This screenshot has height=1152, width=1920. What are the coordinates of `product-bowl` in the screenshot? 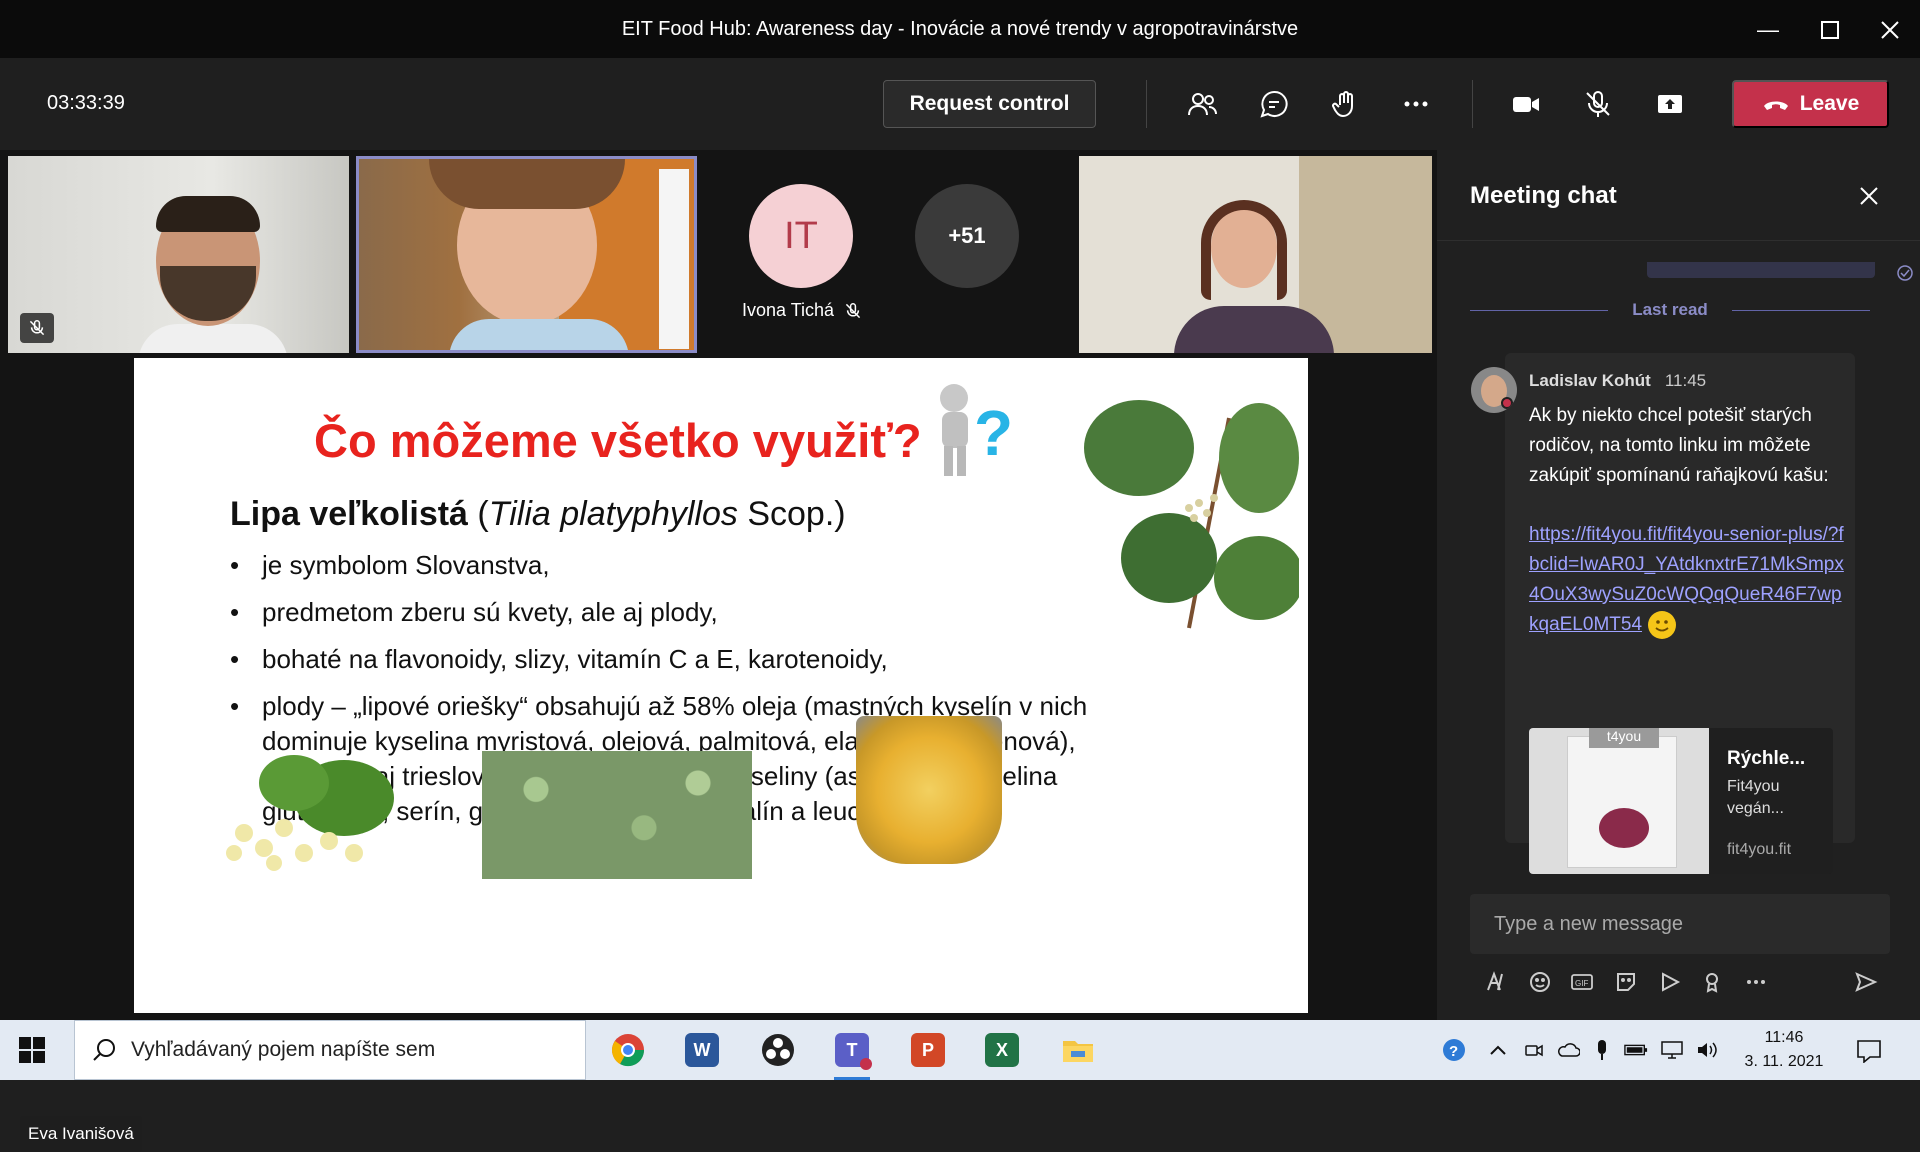 It's located at (1624, 828).